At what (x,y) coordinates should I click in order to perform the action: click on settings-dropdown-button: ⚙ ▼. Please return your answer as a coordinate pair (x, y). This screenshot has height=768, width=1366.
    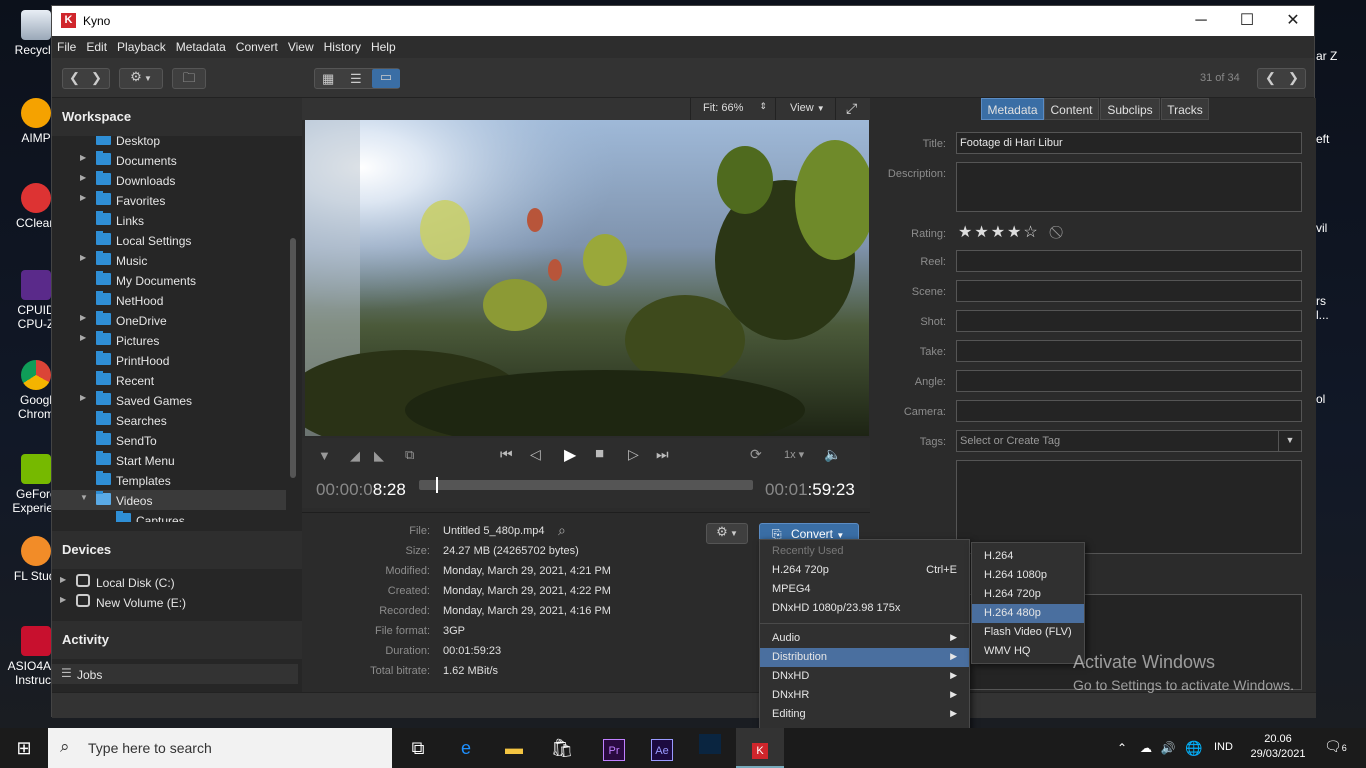
    Looking at the image, I should click on (141, 78).